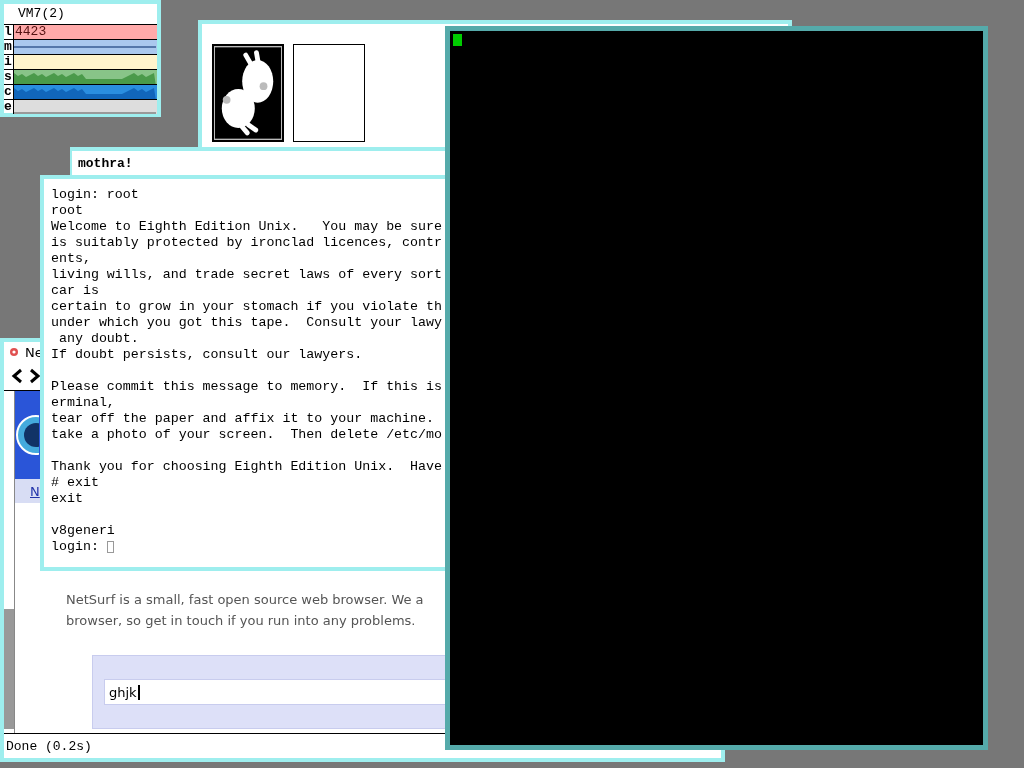 The width and height of the screenshot is (1024, 768). Describe the element at coordinates (246, 227) in the screenshot. I see `terminal-line: Welcome to Eighth Edition Unix. You may be sure` at that location.